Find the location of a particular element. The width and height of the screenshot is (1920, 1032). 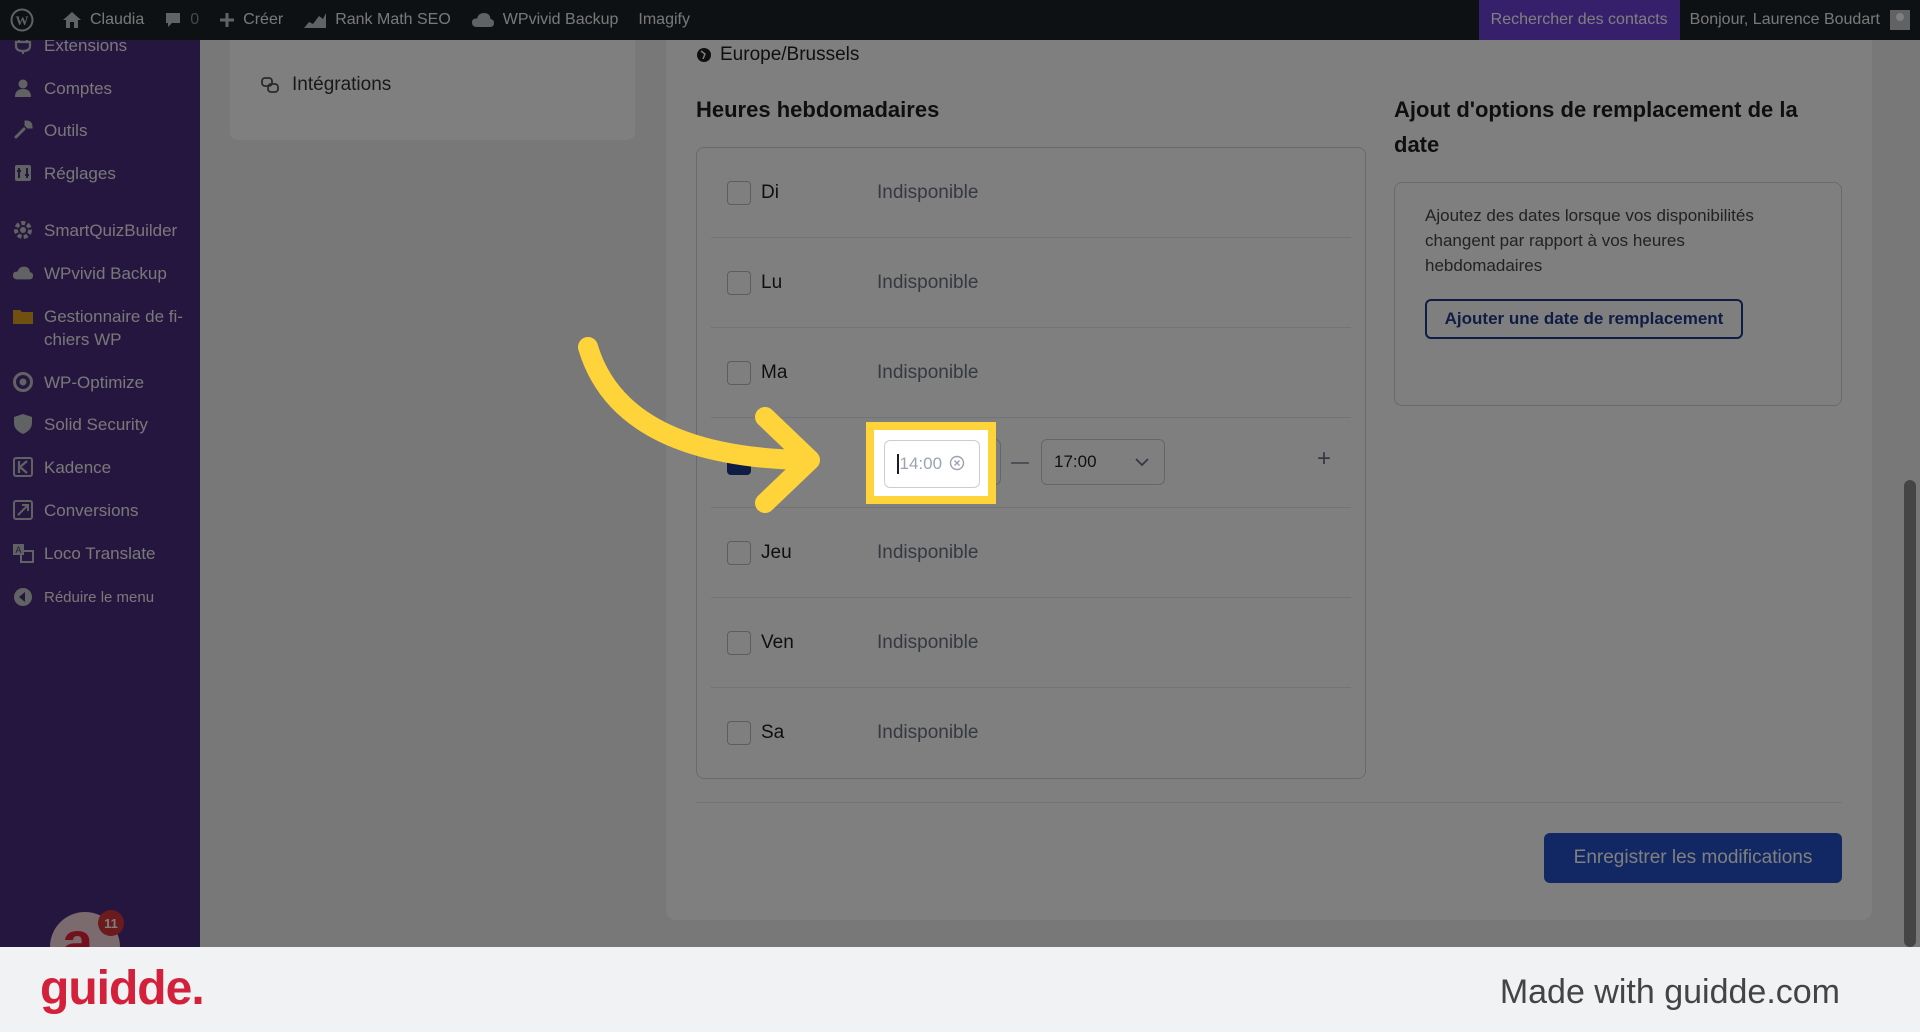

sidebar-item-reglages: Réglages is located at coordinates (100, 173).